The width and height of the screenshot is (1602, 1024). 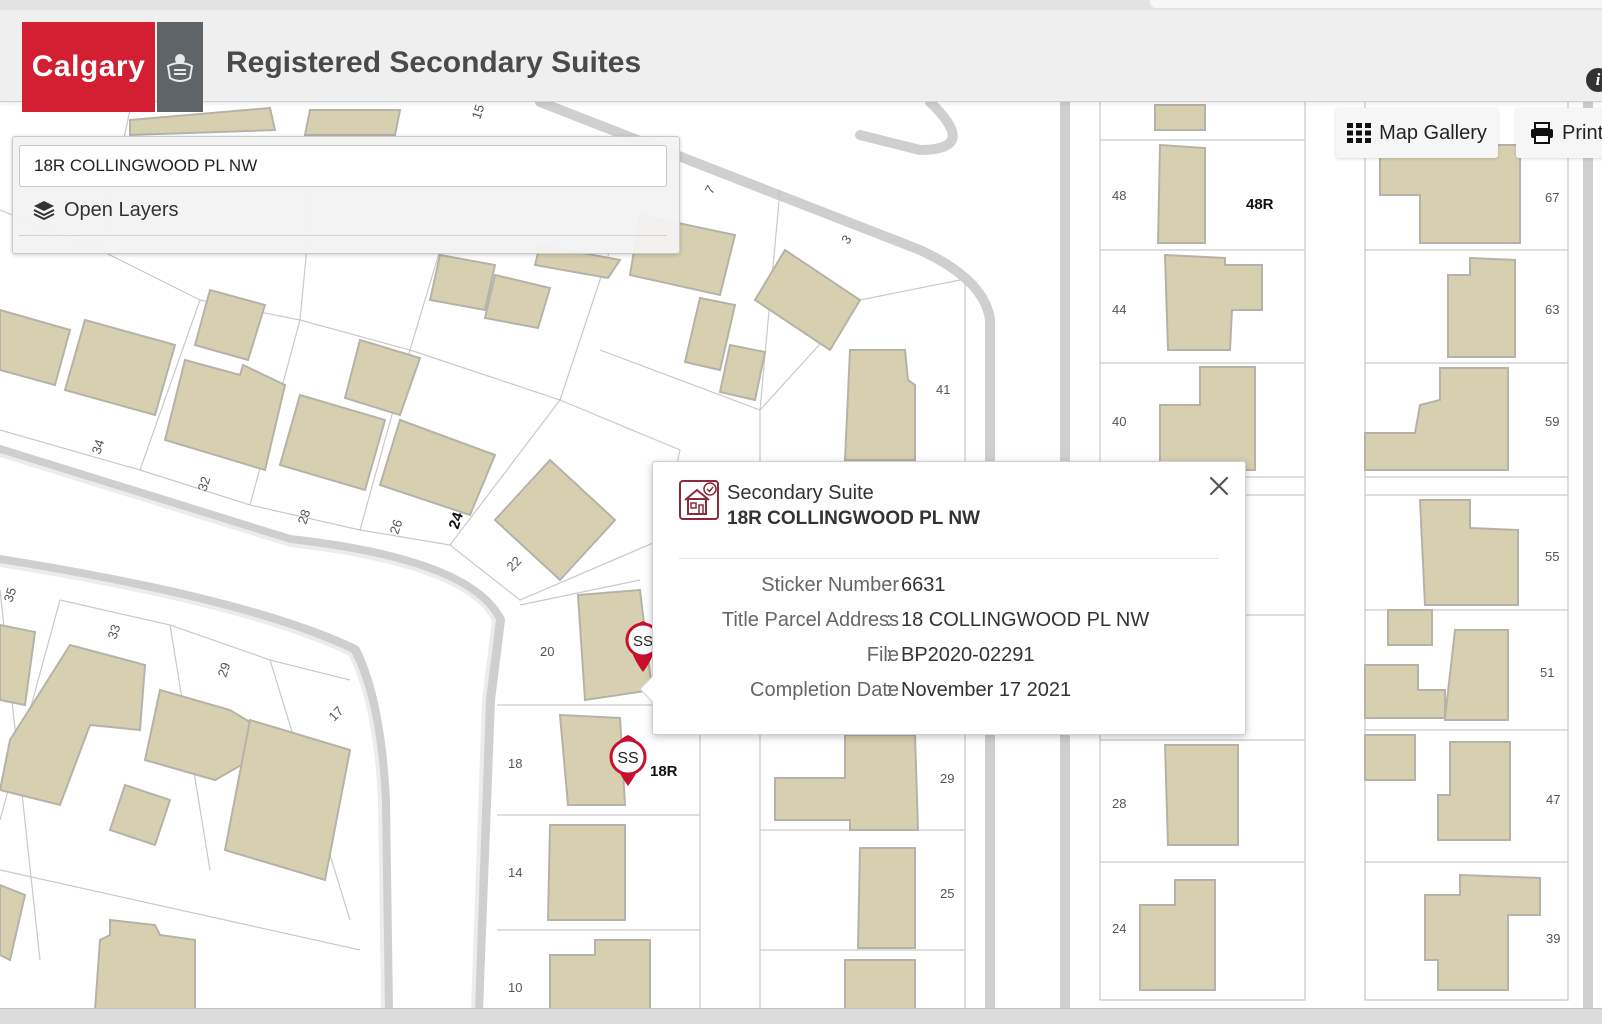 What do you see at coordinates (801, 5) in the screenshot?
I see `browser-top-strip` at bounding box center [801, 5].